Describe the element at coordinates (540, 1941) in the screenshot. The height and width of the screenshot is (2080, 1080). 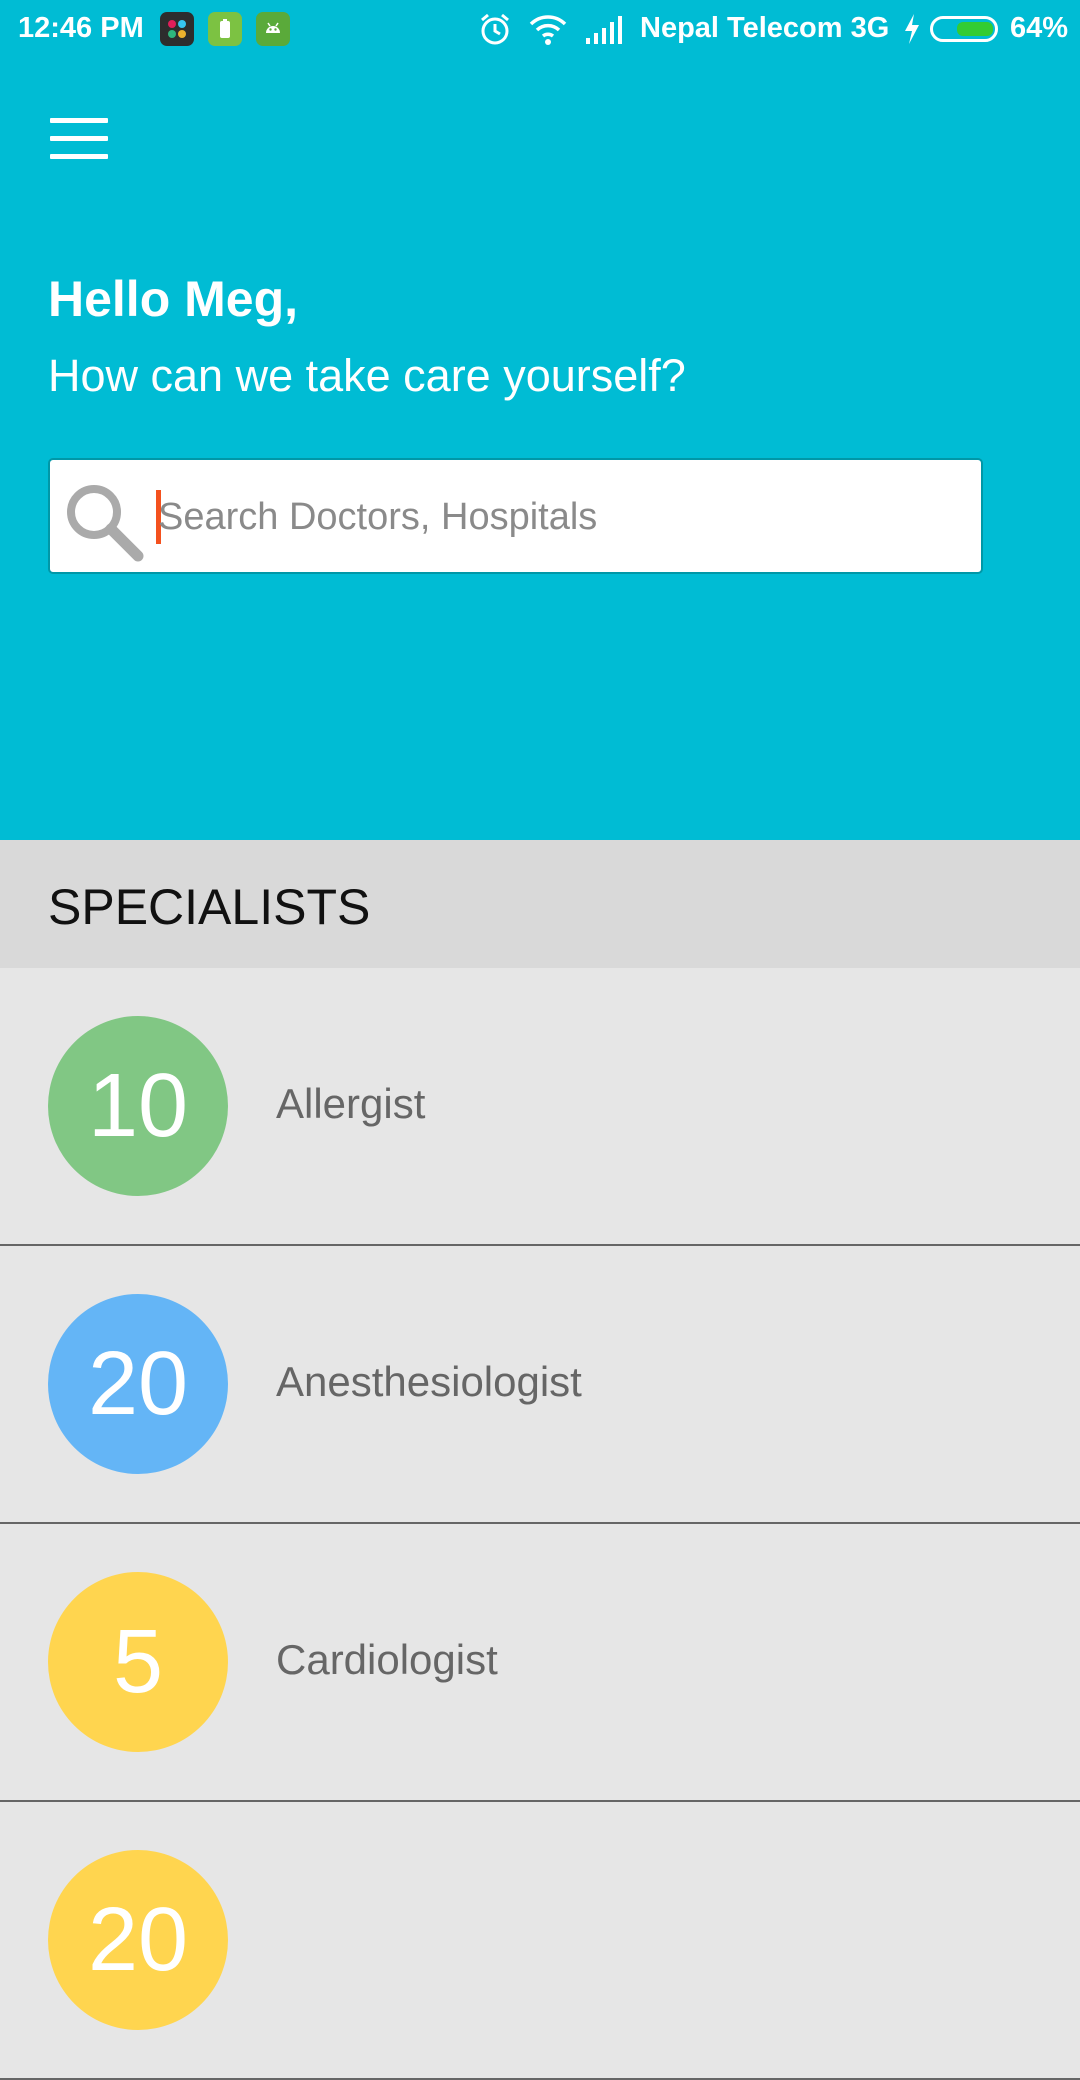
I see `list-item: 20` at that location.